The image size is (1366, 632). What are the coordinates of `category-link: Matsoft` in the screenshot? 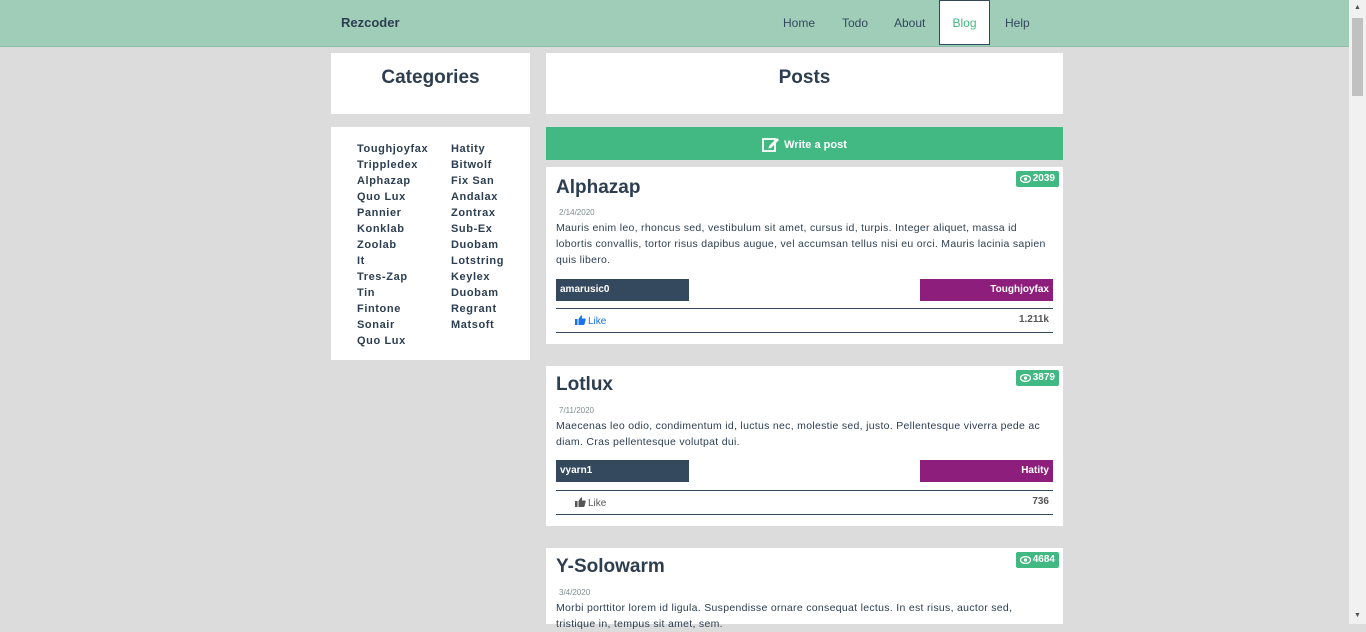 It's located at (477, 325).